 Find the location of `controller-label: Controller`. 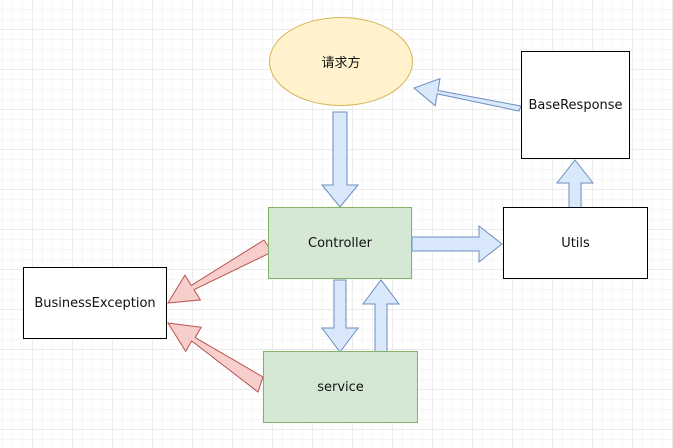

controller-label: Controller is located at coordinates (340, 243).